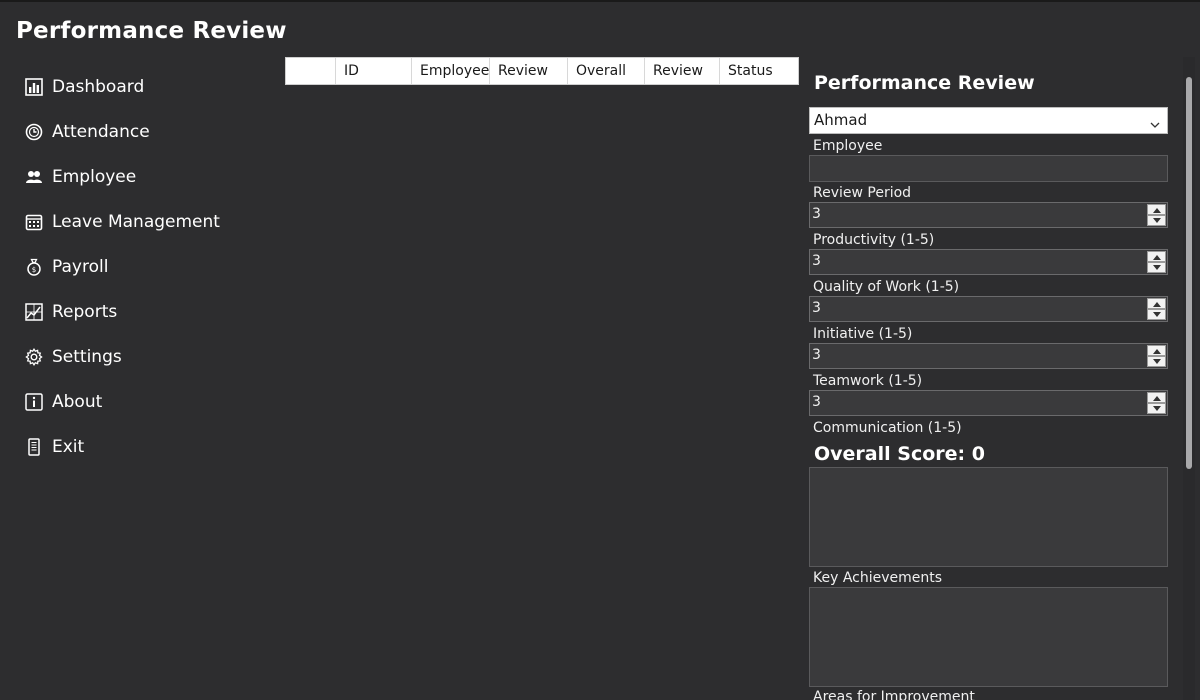 The width and height of the screenshot is (1200, 700). What do you see at coordinates (147, 311) in the screenshot?
I see `sidebar-item-reports: Reports` at bounding box center [147, 311].